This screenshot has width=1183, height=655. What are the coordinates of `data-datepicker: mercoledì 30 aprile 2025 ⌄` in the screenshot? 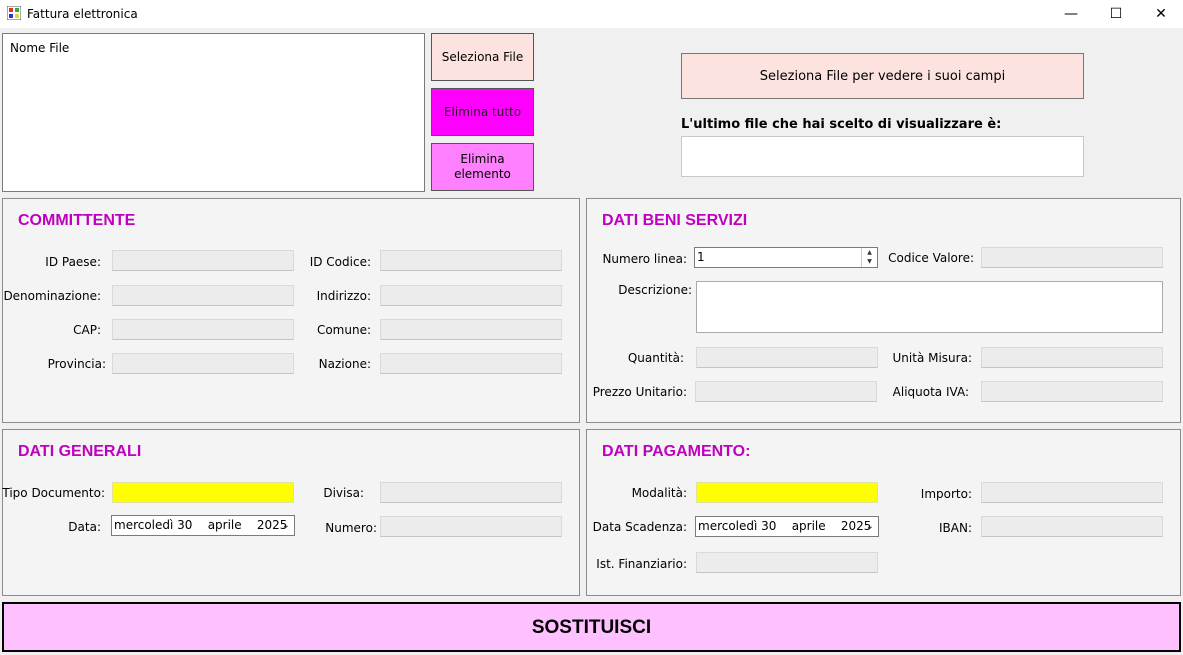 It's located at (203, 525).